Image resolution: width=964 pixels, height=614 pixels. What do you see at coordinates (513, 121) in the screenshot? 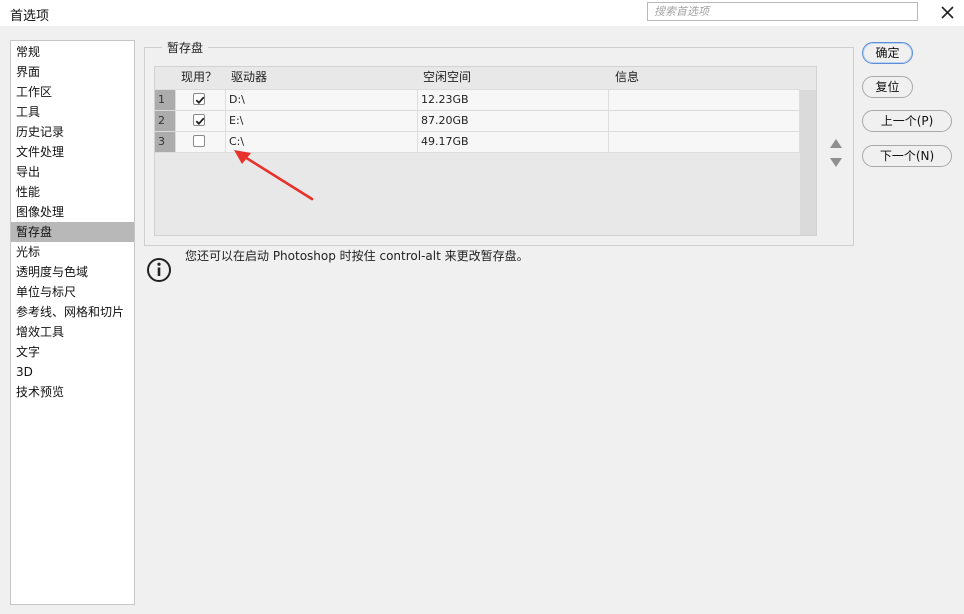
I see `free-space-cell: 87.20GB` at bounding box center [513, 121].